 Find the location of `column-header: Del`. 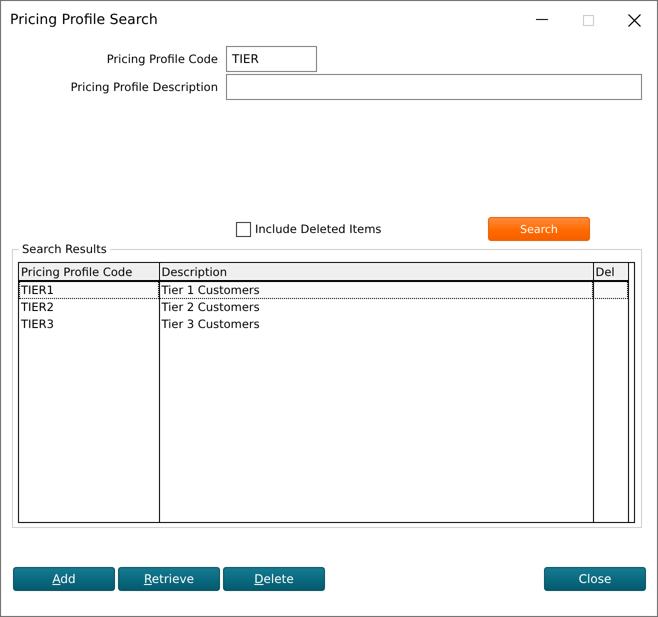

column-header: Del is located at coordinates (610, 272).